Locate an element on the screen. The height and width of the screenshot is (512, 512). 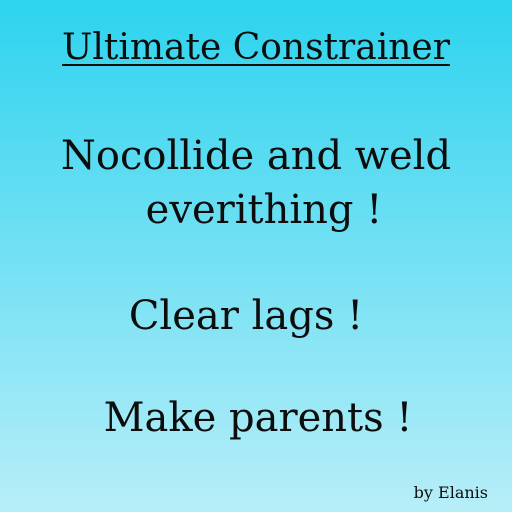
feature-line-clear-lags: Clear lags ! is located at coordinates (246, 316).